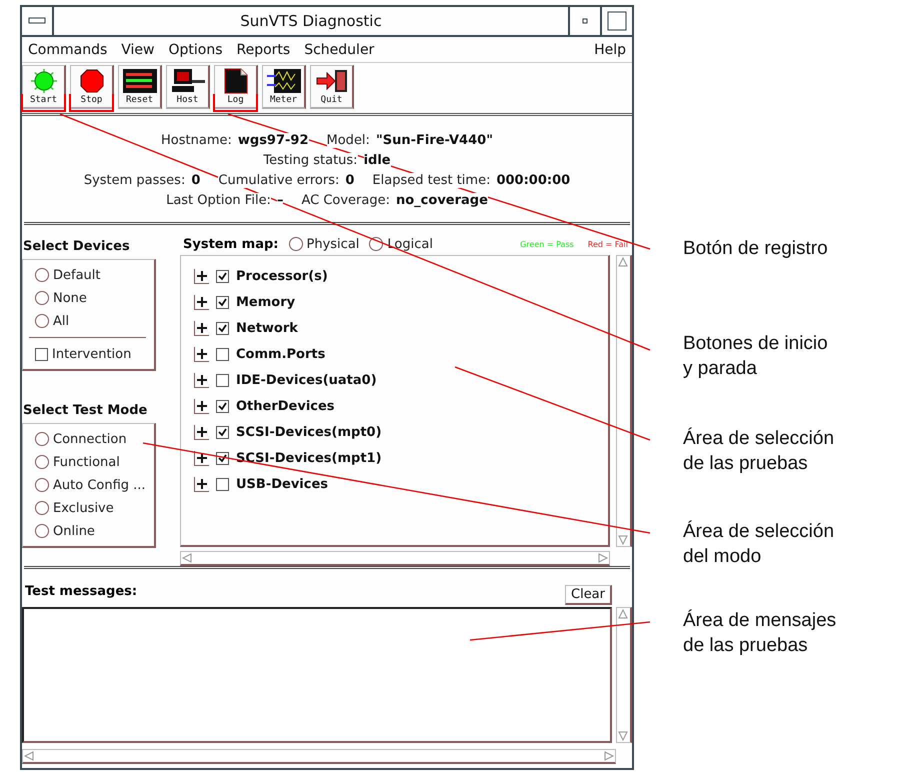  Describe the element at coordinates (195, 50) in the screenshot. I see `menu-item: Options` at that location.